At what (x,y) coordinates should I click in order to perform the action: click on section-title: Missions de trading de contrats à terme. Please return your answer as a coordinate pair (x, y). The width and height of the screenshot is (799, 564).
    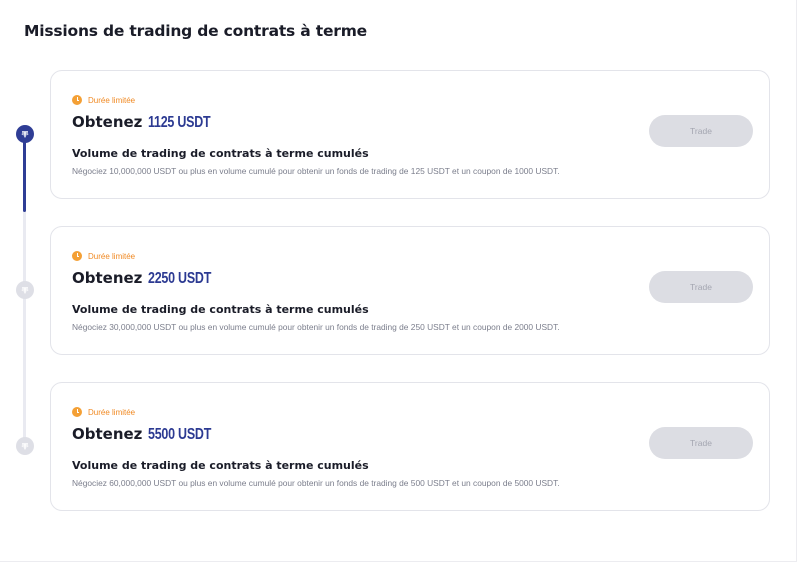
    Looking at the image, I should click on (195, 31).